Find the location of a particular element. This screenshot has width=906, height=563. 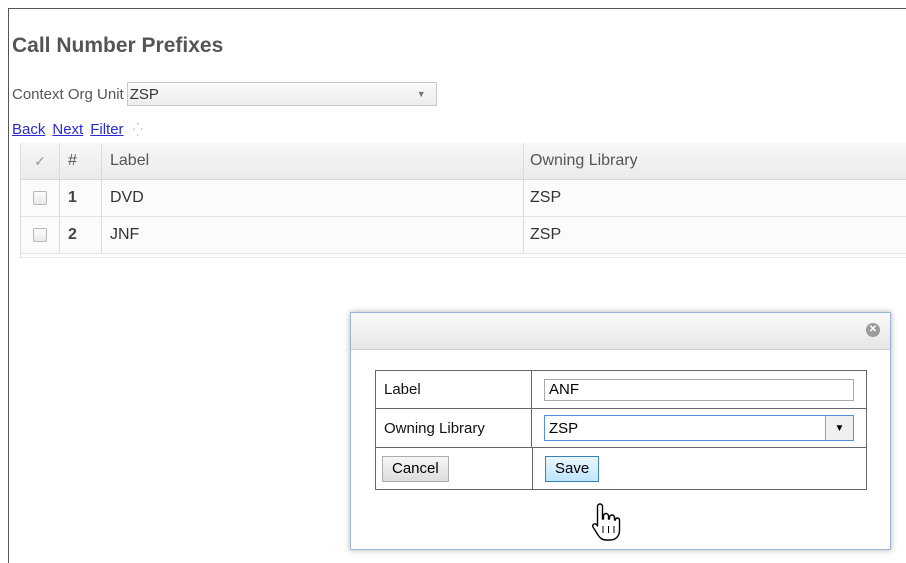

actions-form-row: Cancel Save is located at coordinates (621, 468).